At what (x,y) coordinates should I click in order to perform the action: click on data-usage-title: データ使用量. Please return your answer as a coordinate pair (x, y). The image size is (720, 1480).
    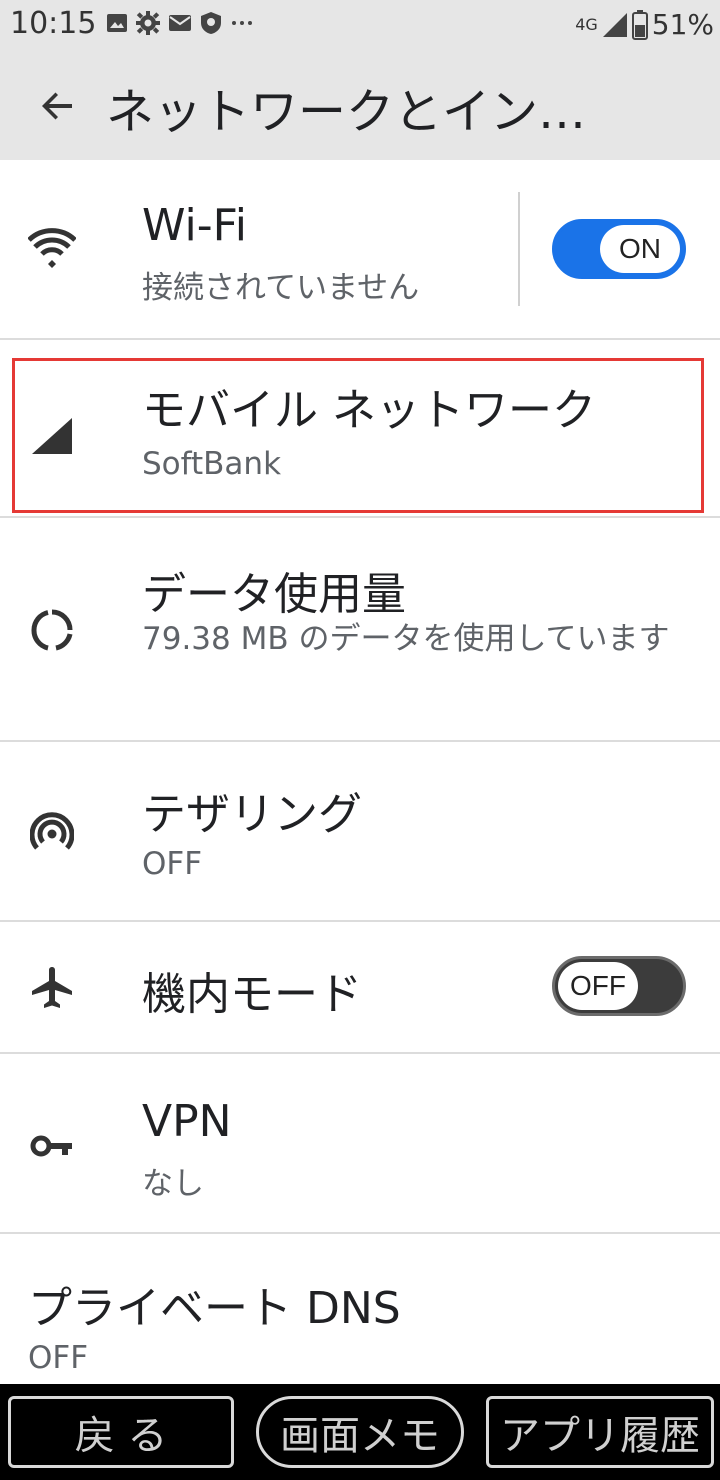
    Looking at the image, I should click on (274, 594).